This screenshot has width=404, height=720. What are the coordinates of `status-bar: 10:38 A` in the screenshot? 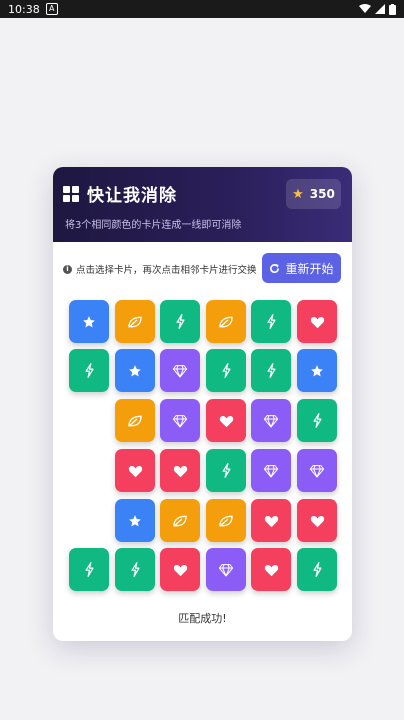 It's located at (202, 9).